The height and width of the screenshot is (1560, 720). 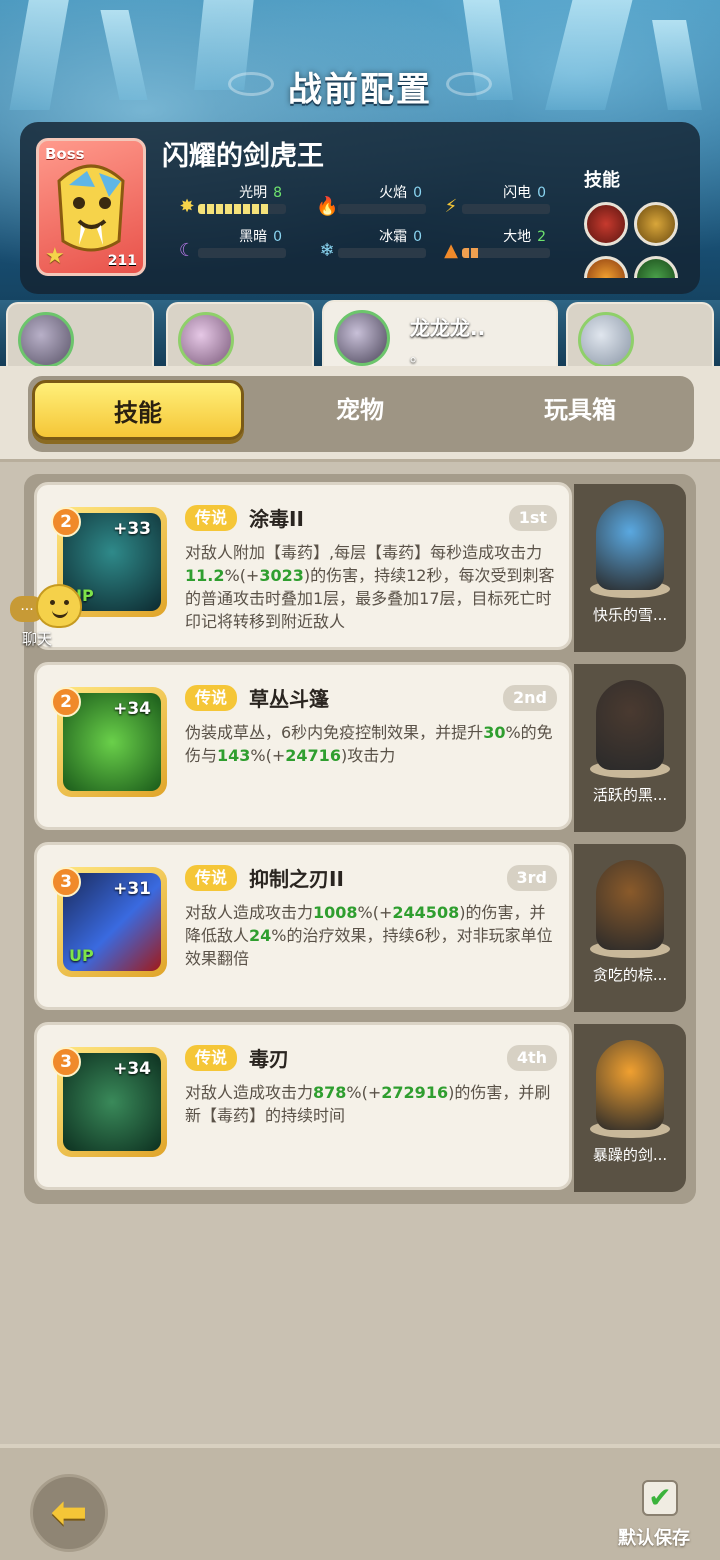 What do you see at coordinates (138, 410) in the screenshot?
I see `tab-skills: 技能` at bounding box center [138, 410].